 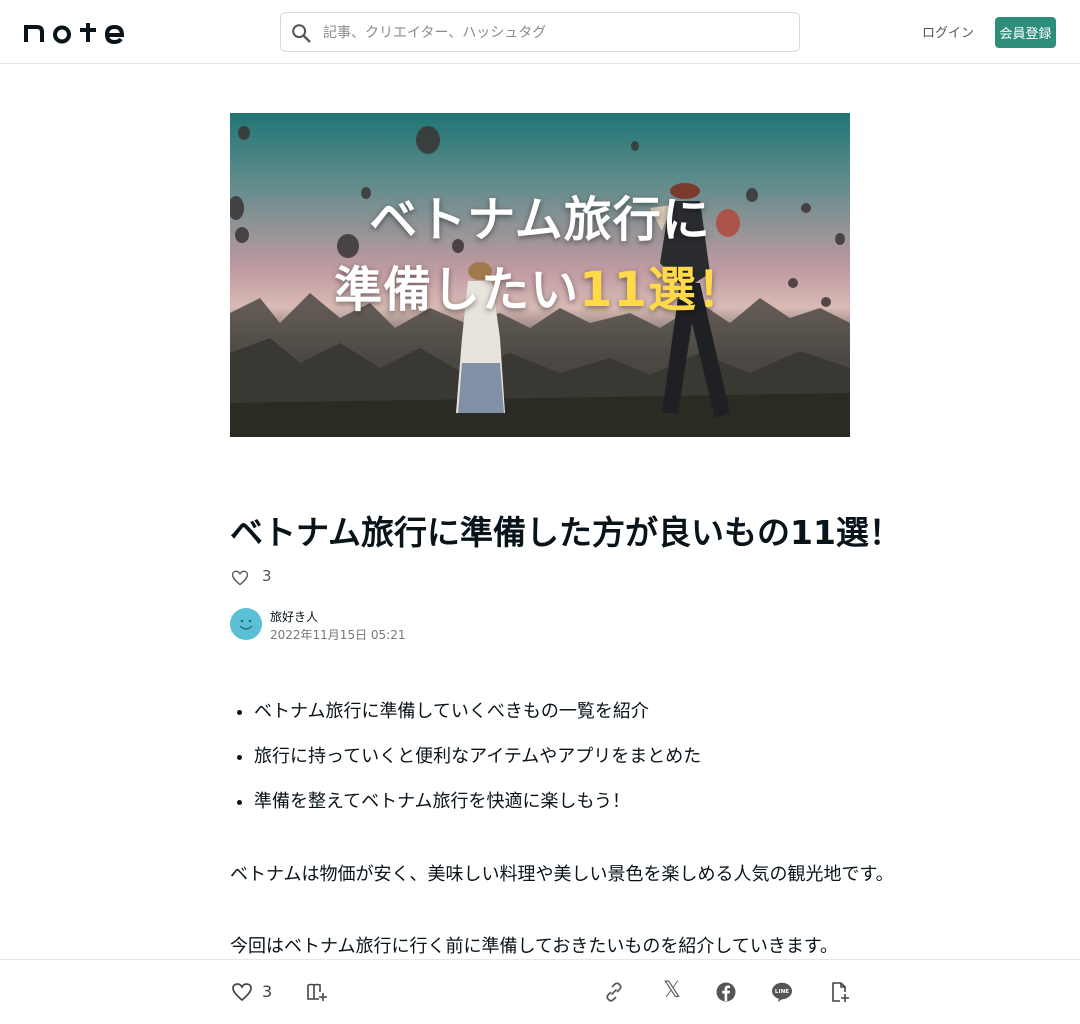 What do you see at coordinates (948, 31) in the screenshot?
I see `login-link: ログイン` at bounding box center [948, 31].